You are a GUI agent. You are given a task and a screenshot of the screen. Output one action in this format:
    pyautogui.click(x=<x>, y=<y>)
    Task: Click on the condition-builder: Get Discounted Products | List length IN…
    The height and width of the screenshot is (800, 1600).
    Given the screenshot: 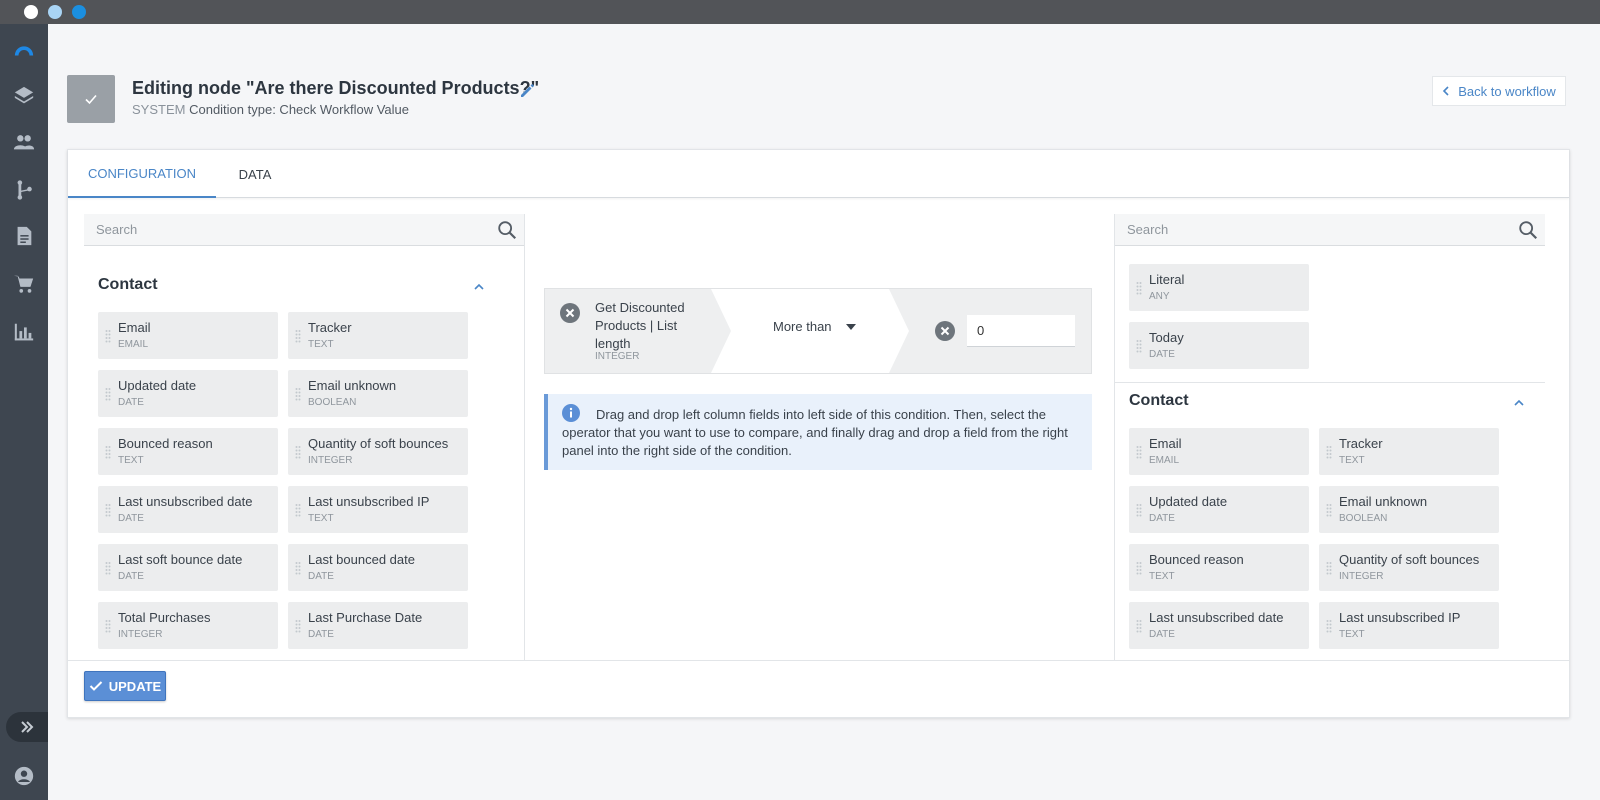 What is the action you would take?
    pyautogui.click(x=818, y=331)
    